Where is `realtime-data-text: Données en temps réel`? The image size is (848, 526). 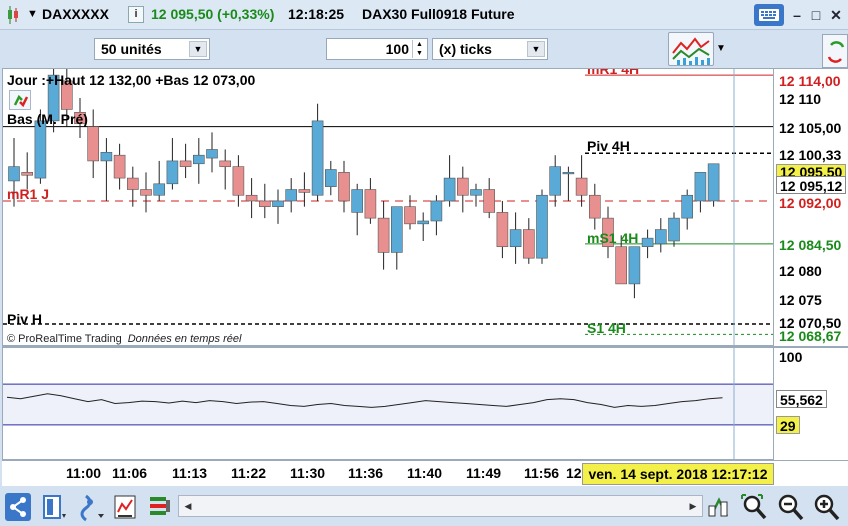 realtime-data-text: Données en temps réel is located at coordinates (184, 339).